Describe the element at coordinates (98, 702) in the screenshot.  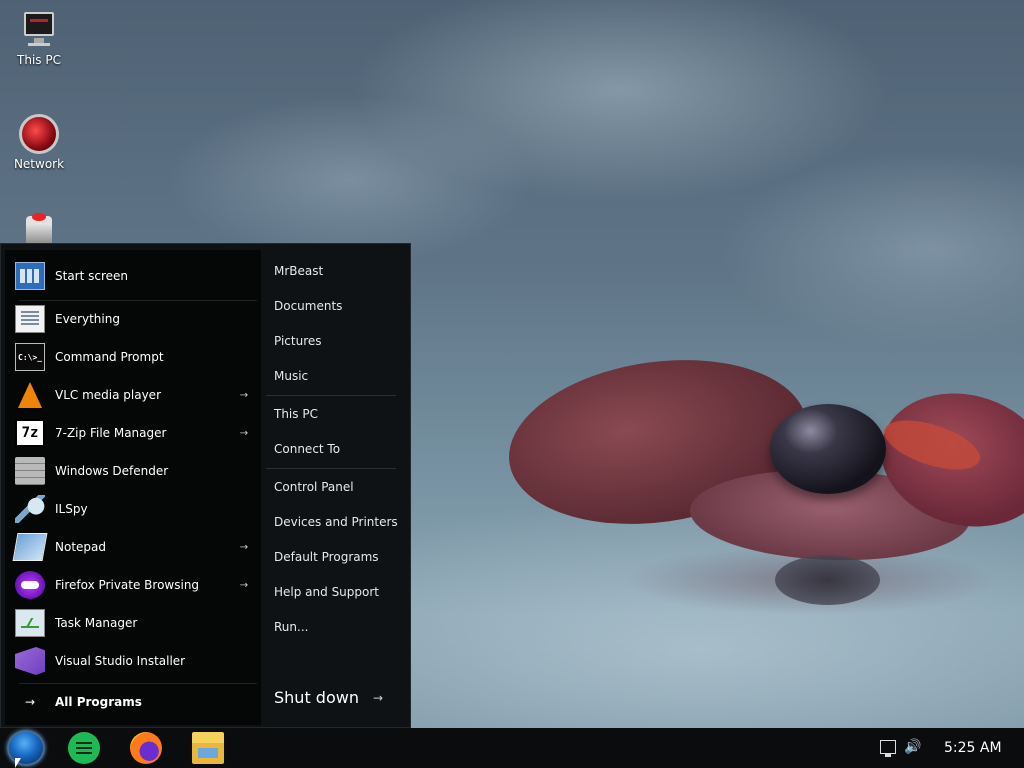
I see `all-programs-label: All Programs` at that location.